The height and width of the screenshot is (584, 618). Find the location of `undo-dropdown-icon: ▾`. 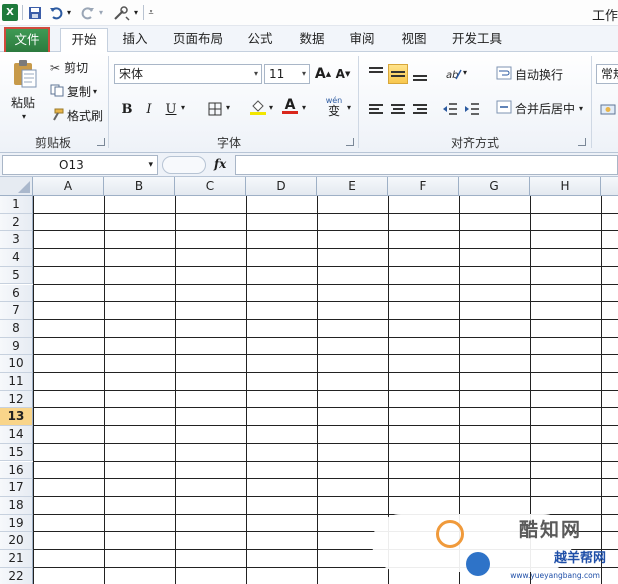

undo-dropdown-icon: ▾ is located at coordinates (69, 12).